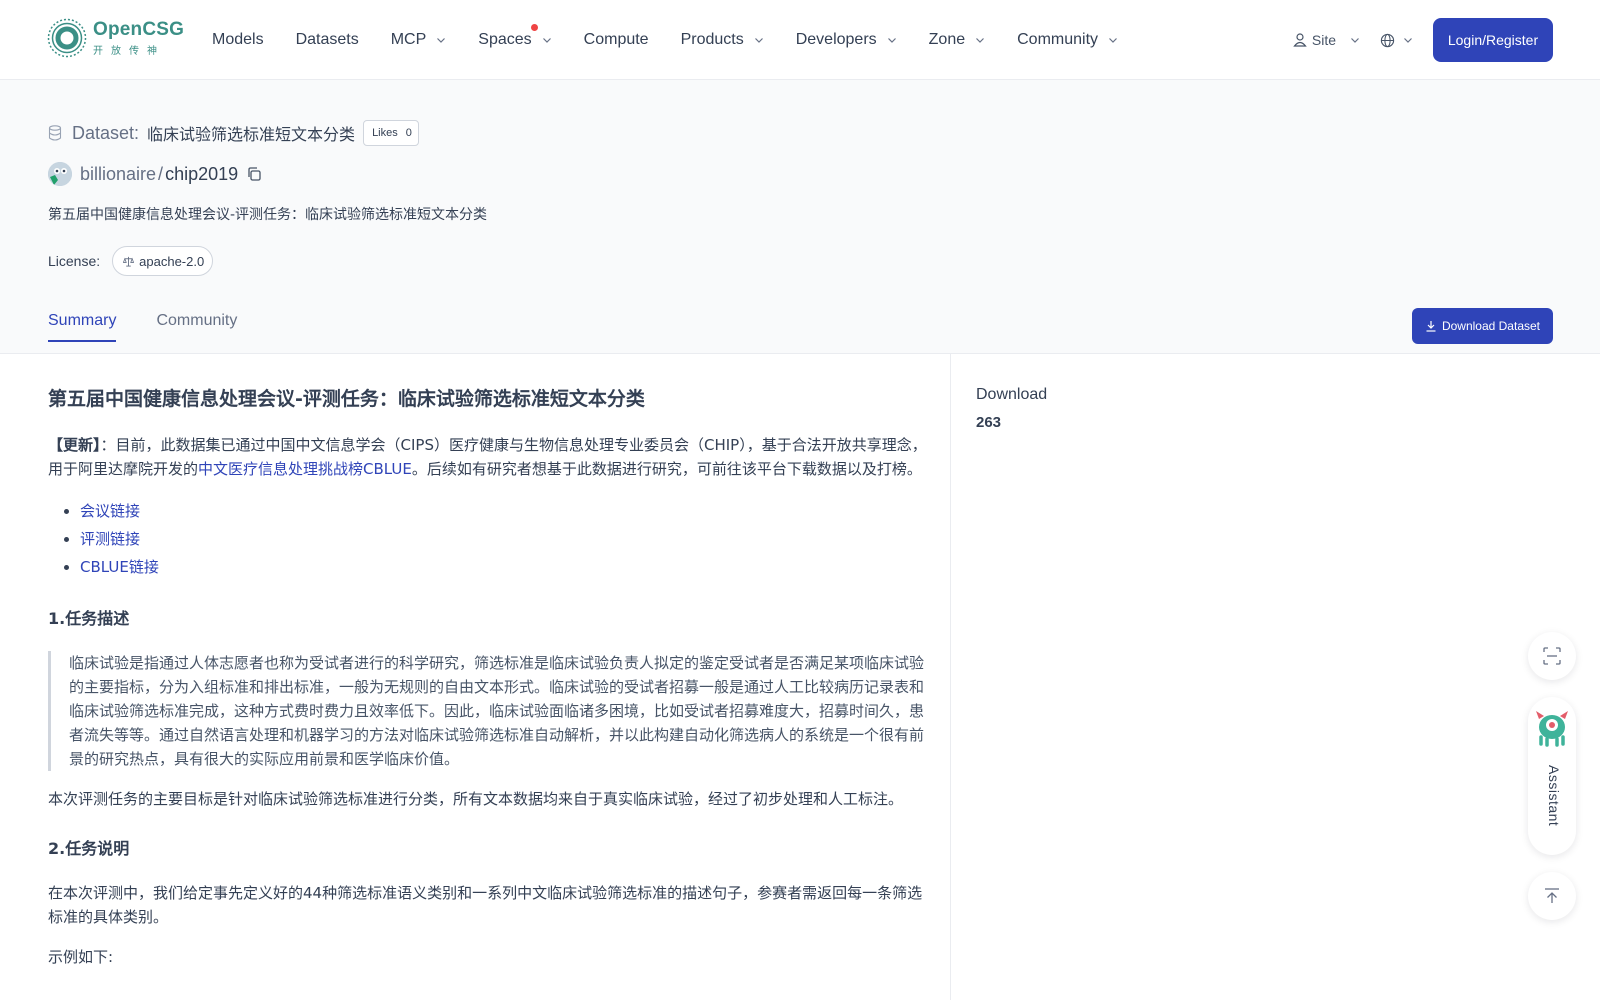 The width and height of the screenshot is (1600, 1000). What do you see at coordinates (305, 469) in the screenshot?
I see `cblue-inline-link: 中文医疗信息处理挑战榜CBLUE` at bounding box center [305, 469].